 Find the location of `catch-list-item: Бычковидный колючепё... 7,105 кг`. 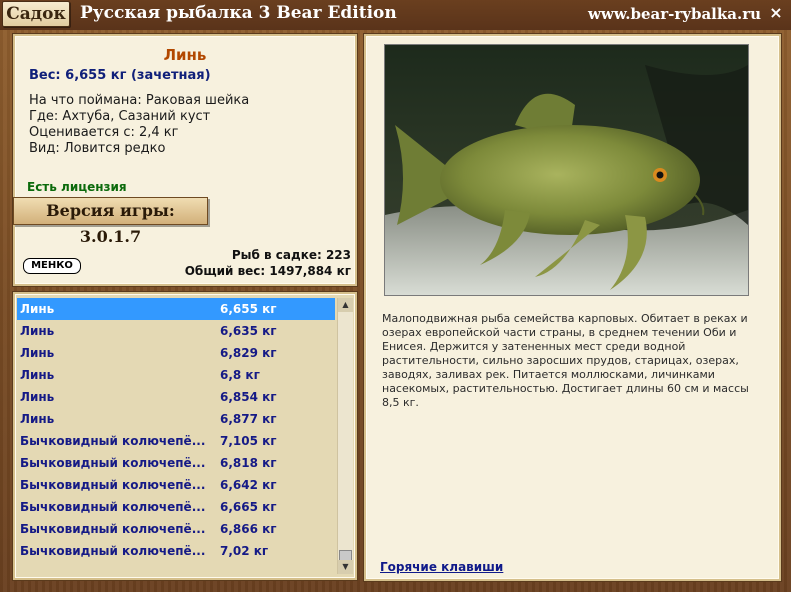

catch-list-item: Бычковидный колючепё... 7,105 кг is located at coordinates (176, 441).